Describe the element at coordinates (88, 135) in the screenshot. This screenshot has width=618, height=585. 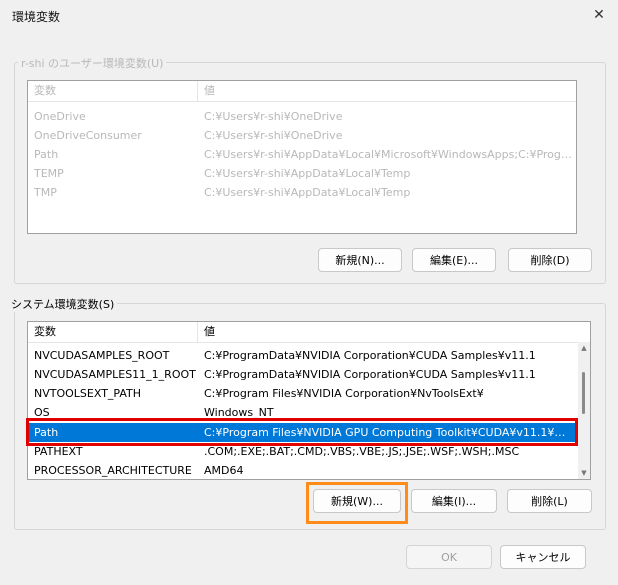
I see `variable-name: OneDriveConsumer` at that location.